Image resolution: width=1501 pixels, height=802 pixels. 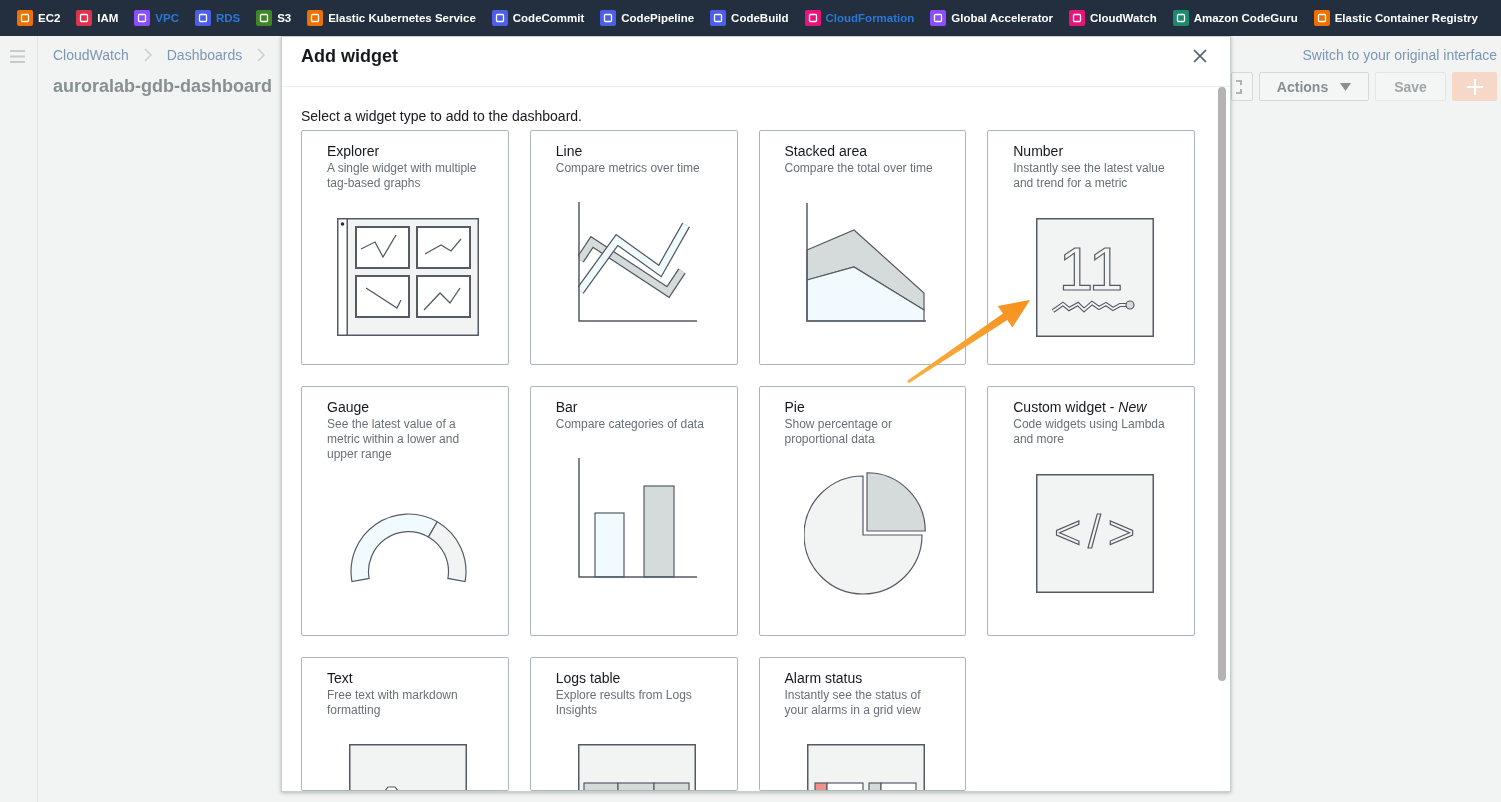 What do you see at coordinates (354, 151) in the screenshot?
I see `widget-title: Explorer` at bounding box center [354, 151].